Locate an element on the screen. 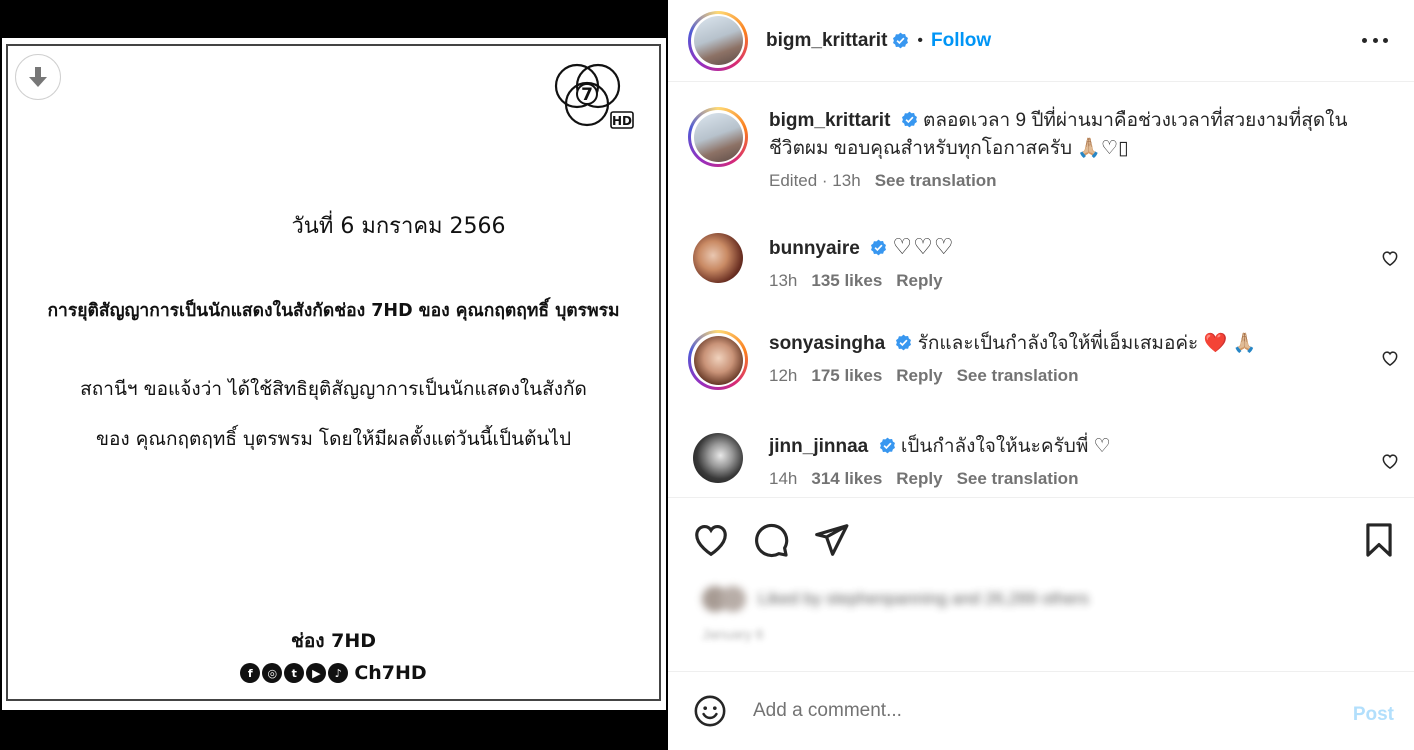  comment-text: เป็นกำลังใจให้นะครับพี่ ♡ is located at coordinates (1005, 446).